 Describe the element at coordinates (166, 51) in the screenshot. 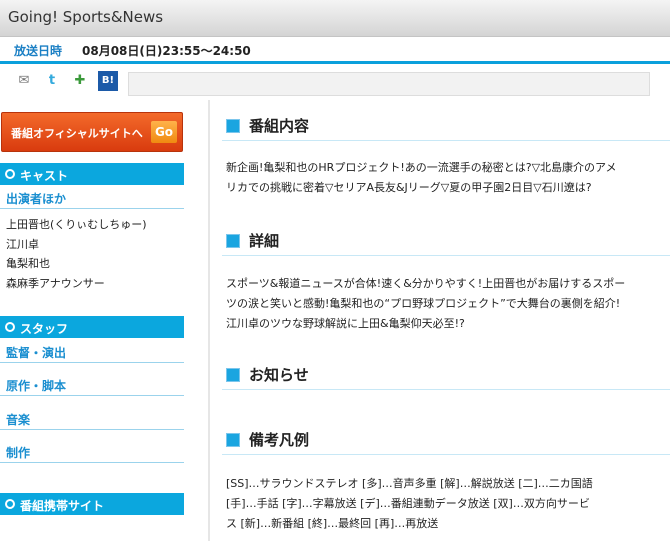

I see `air-date-value: 08月08日(日)23:55～24:50` at that location.